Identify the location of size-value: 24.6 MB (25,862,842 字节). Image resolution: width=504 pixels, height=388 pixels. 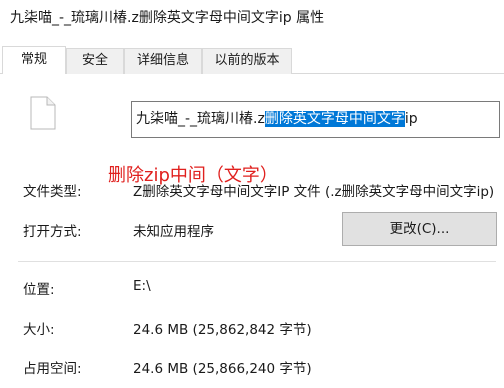
(222, 330).